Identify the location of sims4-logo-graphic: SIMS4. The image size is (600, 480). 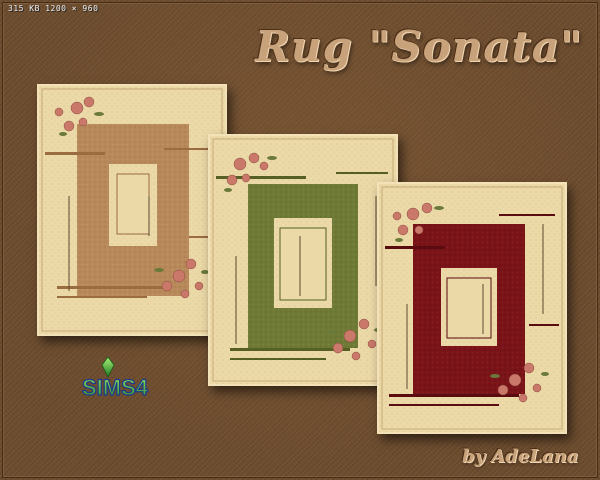
(115, 378).